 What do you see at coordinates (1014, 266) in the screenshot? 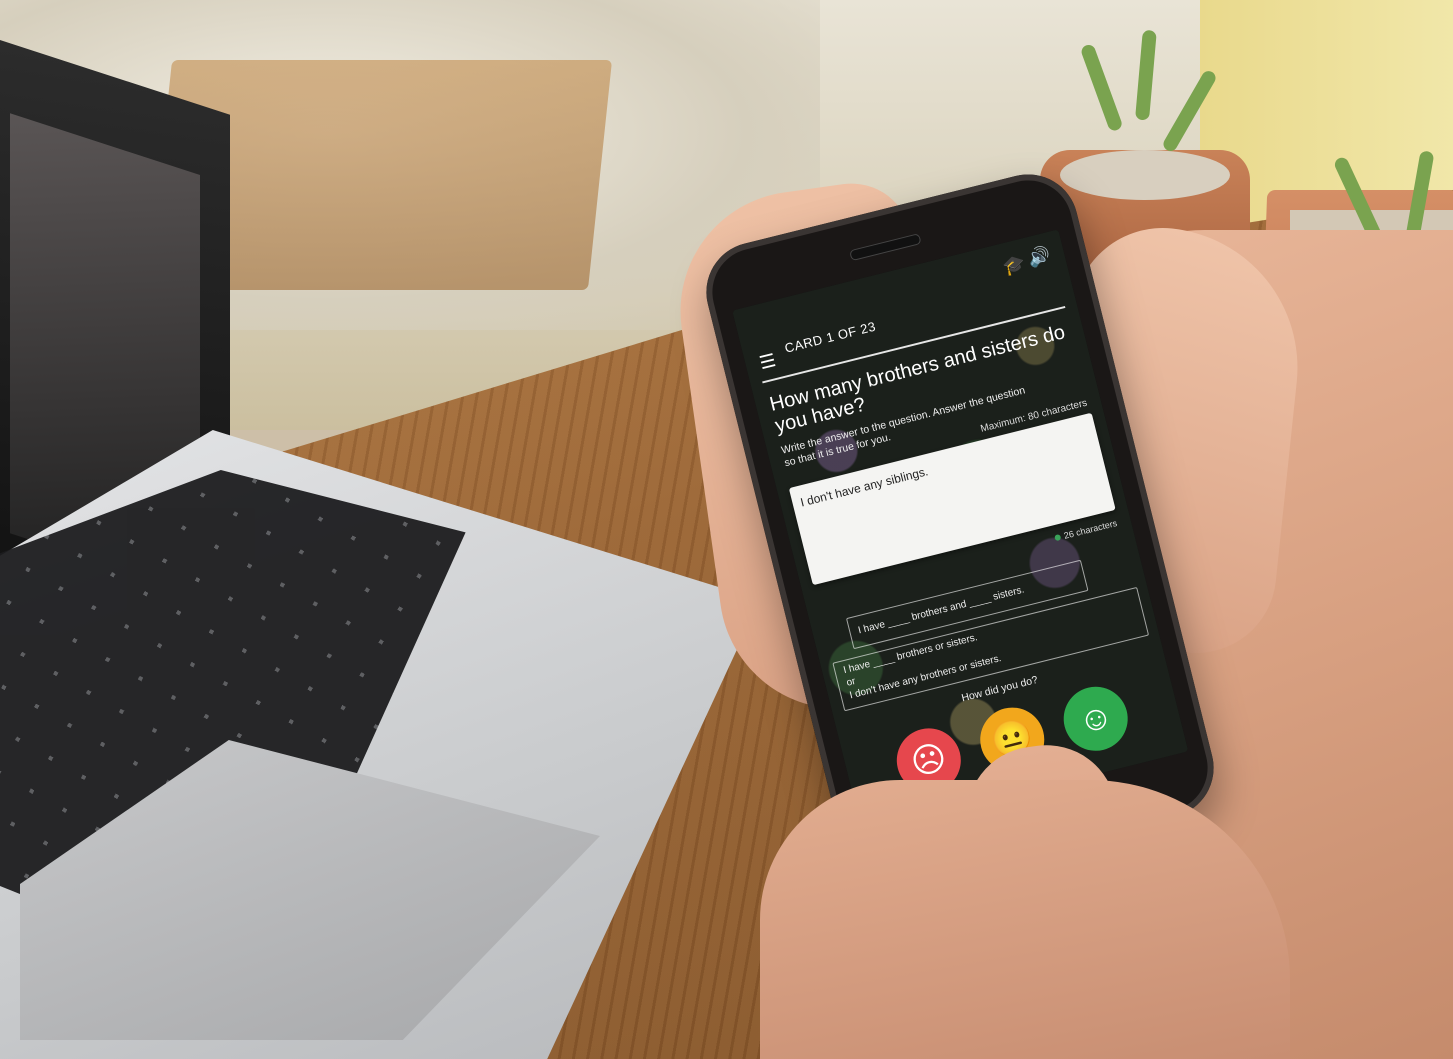
I see `graduation-cap-icon: 🎓` at bounding box center [1014, 266].